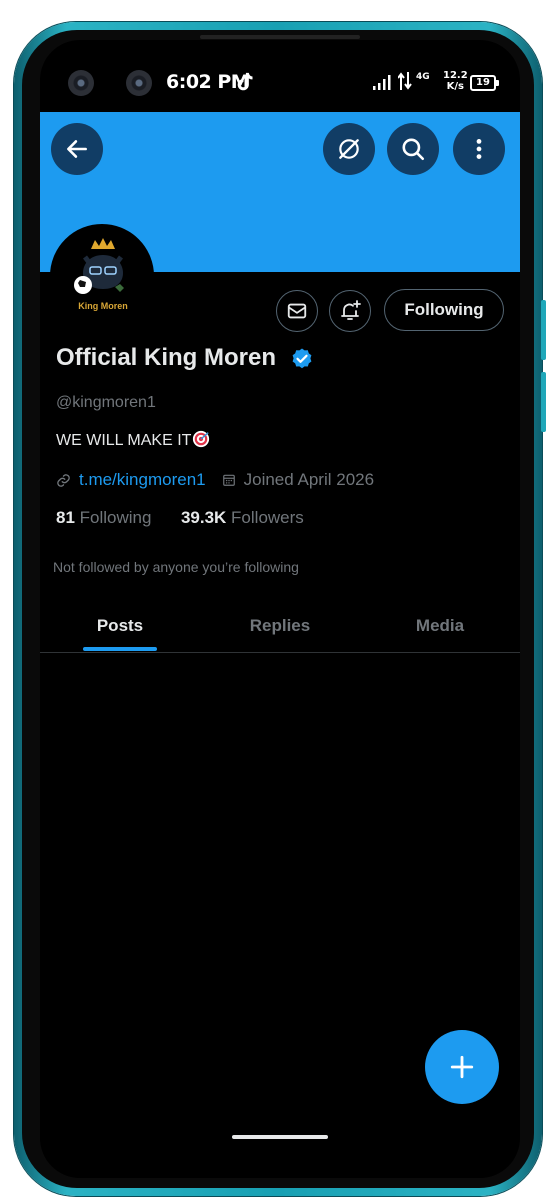 The height and width of the screenshot is (1200, 560). I want to click on grok-icon, so click(349, 149).